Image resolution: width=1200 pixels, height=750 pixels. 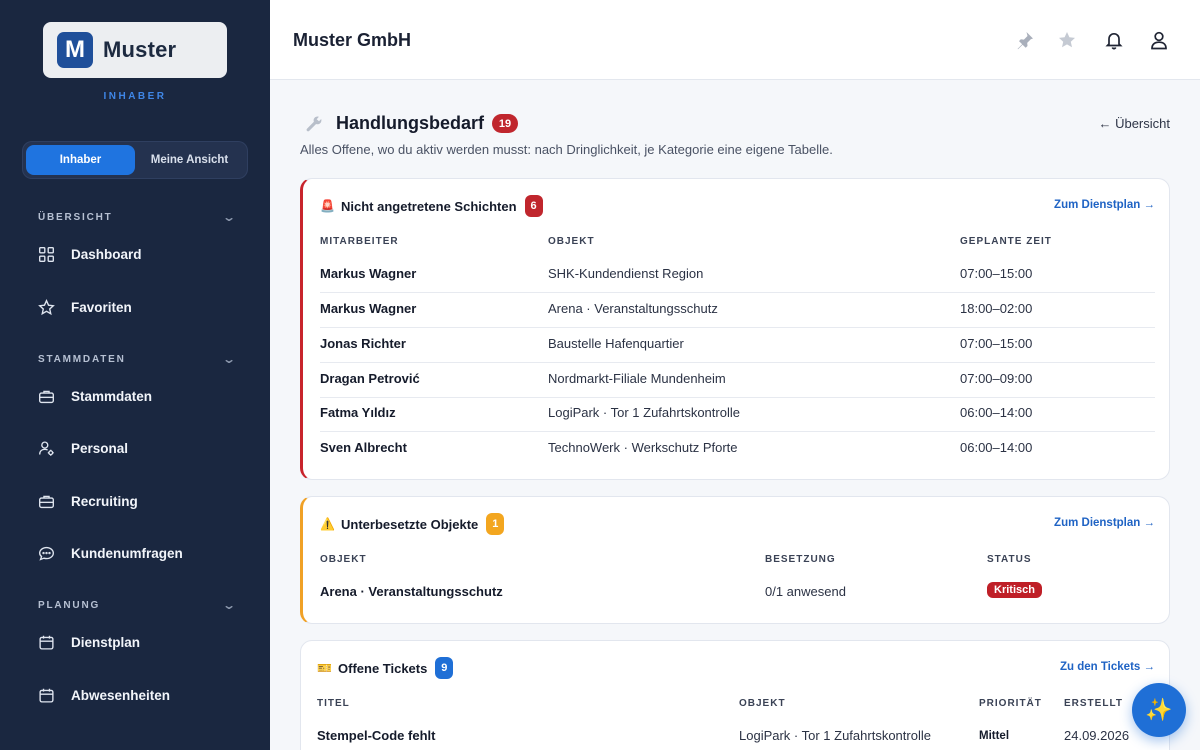 I want to click on card-title: Unterbesetzte Objekte, so click(x=410, y=524).